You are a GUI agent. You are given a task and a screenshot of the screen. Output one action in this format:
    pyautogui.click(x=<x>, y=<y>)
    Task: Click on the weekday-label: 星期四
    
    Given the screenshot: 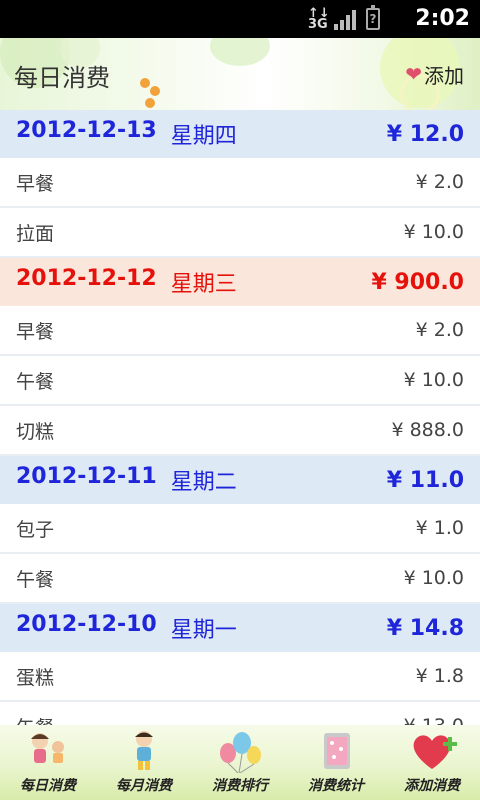 What is the action you would take?
    pyautogui.click(x=203, y=136)
    